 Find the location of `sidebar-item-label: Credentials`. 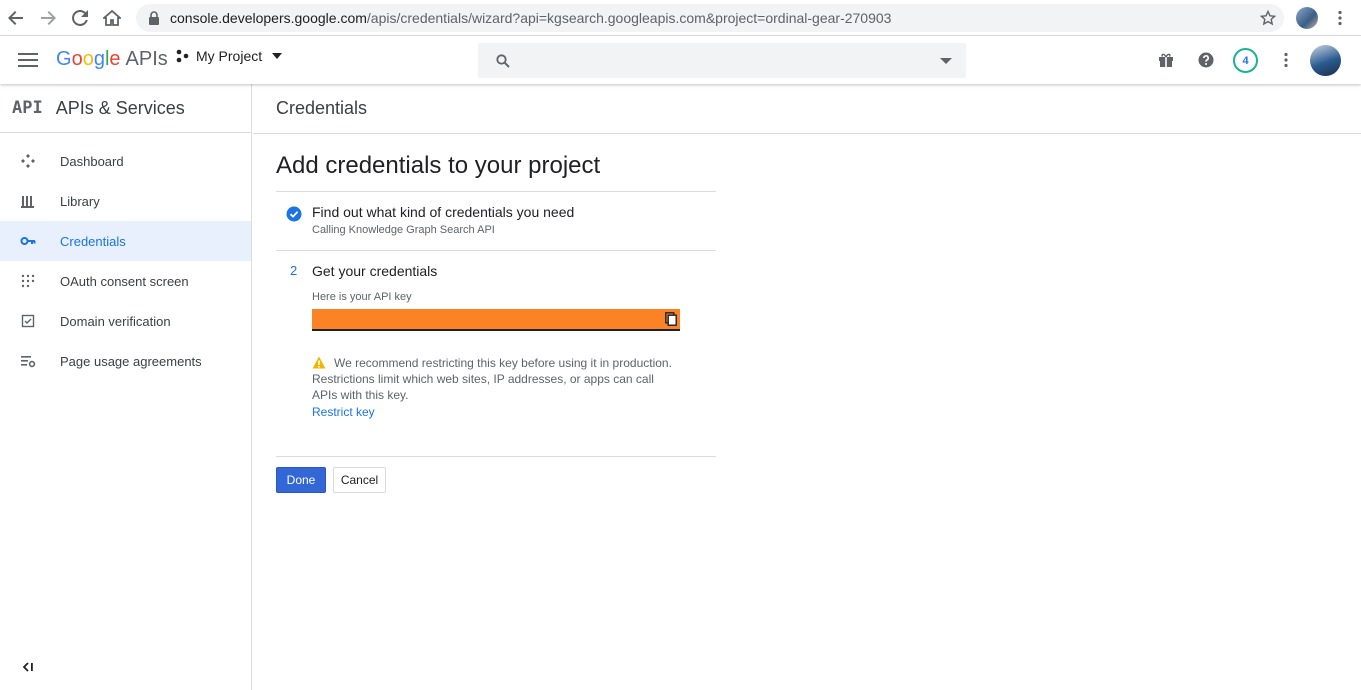

sidebar-item-label: Credentials is located at coordinates (93, 241).